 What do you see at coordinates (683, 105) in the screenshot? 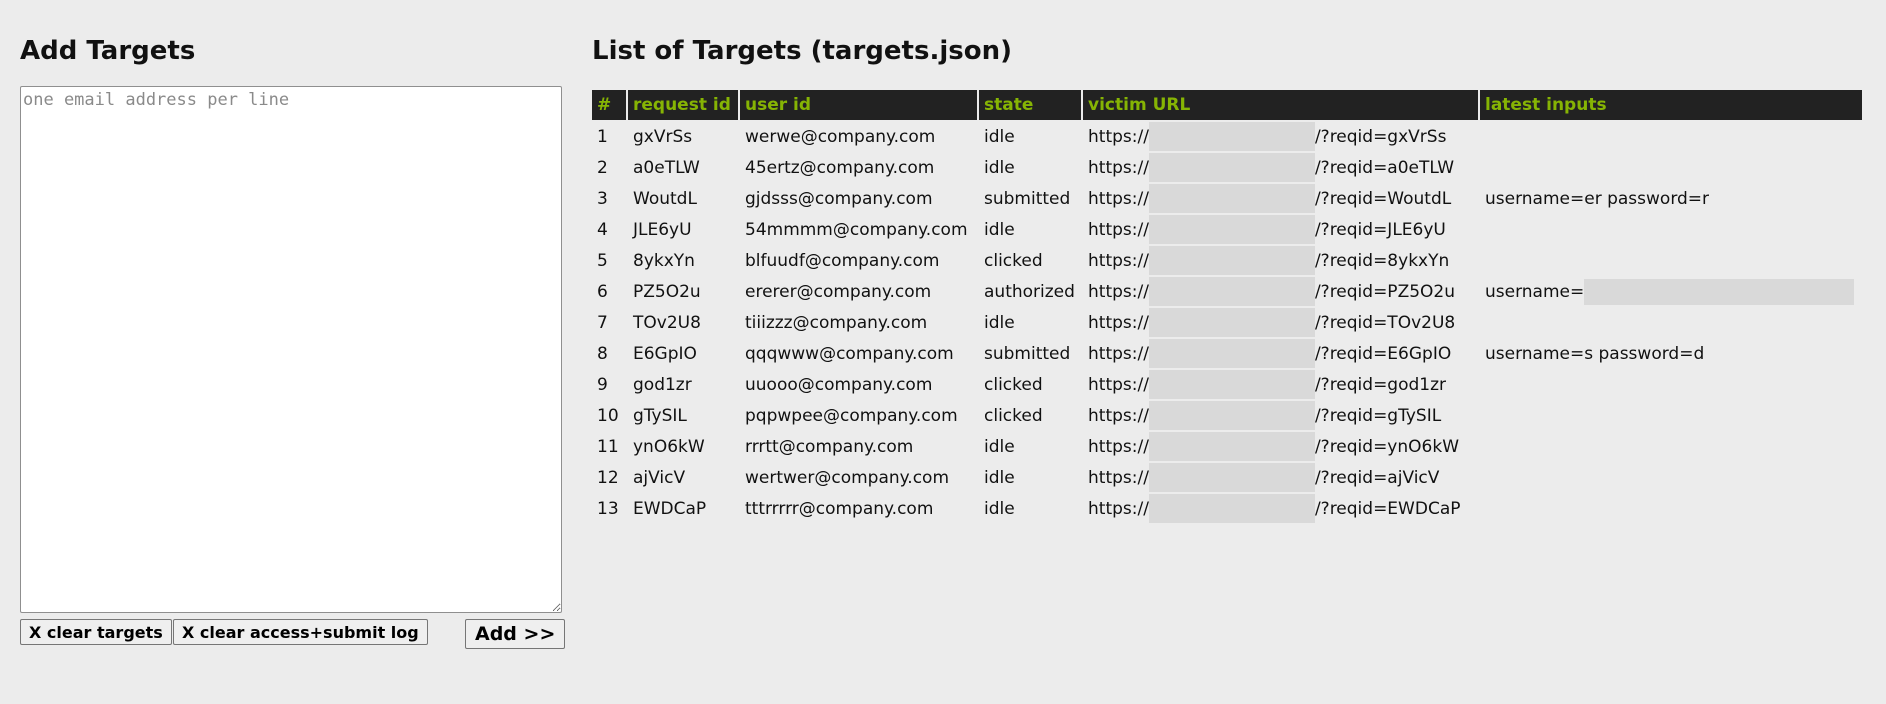
I see `column-header-request-id: request id` at bounding box center [683, 105].